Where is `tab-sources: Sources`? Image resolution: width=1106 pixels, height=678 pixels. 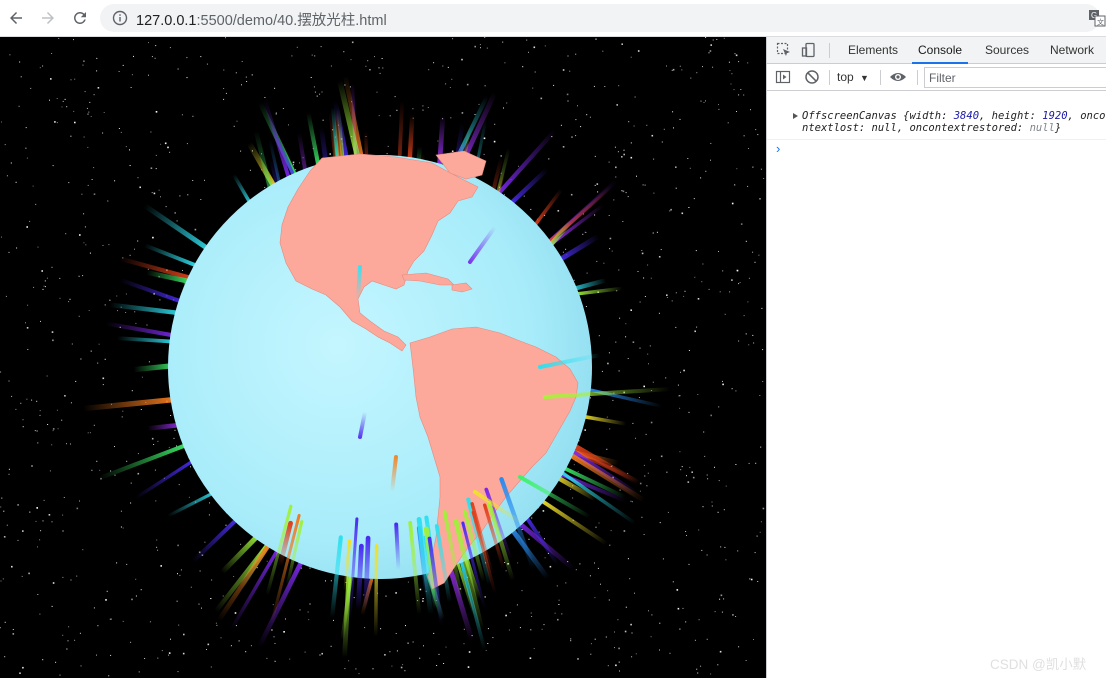 tab-sources: Sources is located at coordinates (1007, 50).